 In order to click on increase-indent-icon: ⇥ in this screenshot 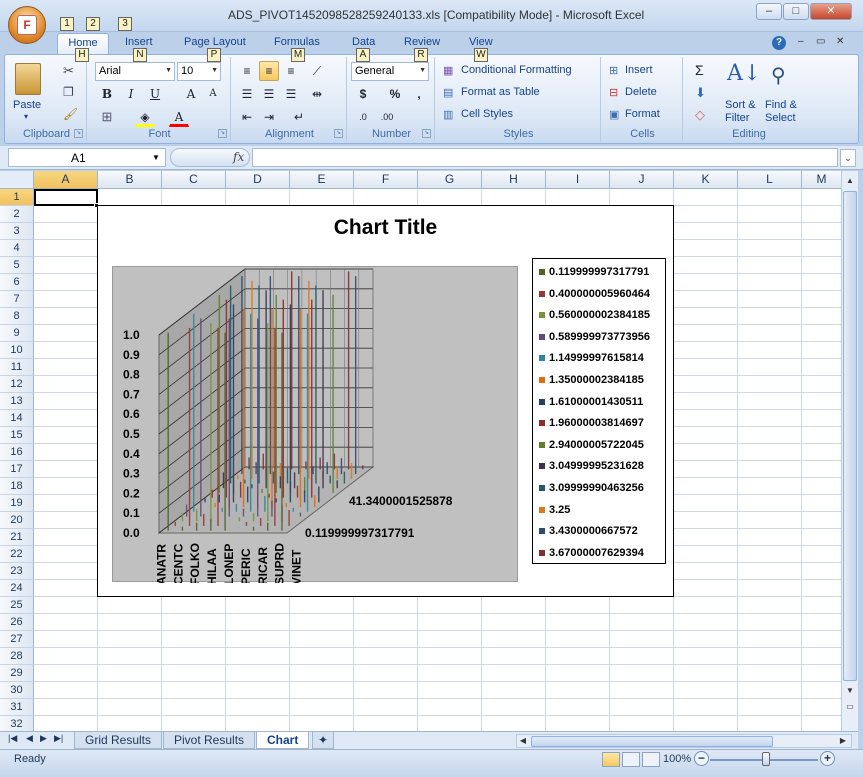, I will do `click(269, 117)`.